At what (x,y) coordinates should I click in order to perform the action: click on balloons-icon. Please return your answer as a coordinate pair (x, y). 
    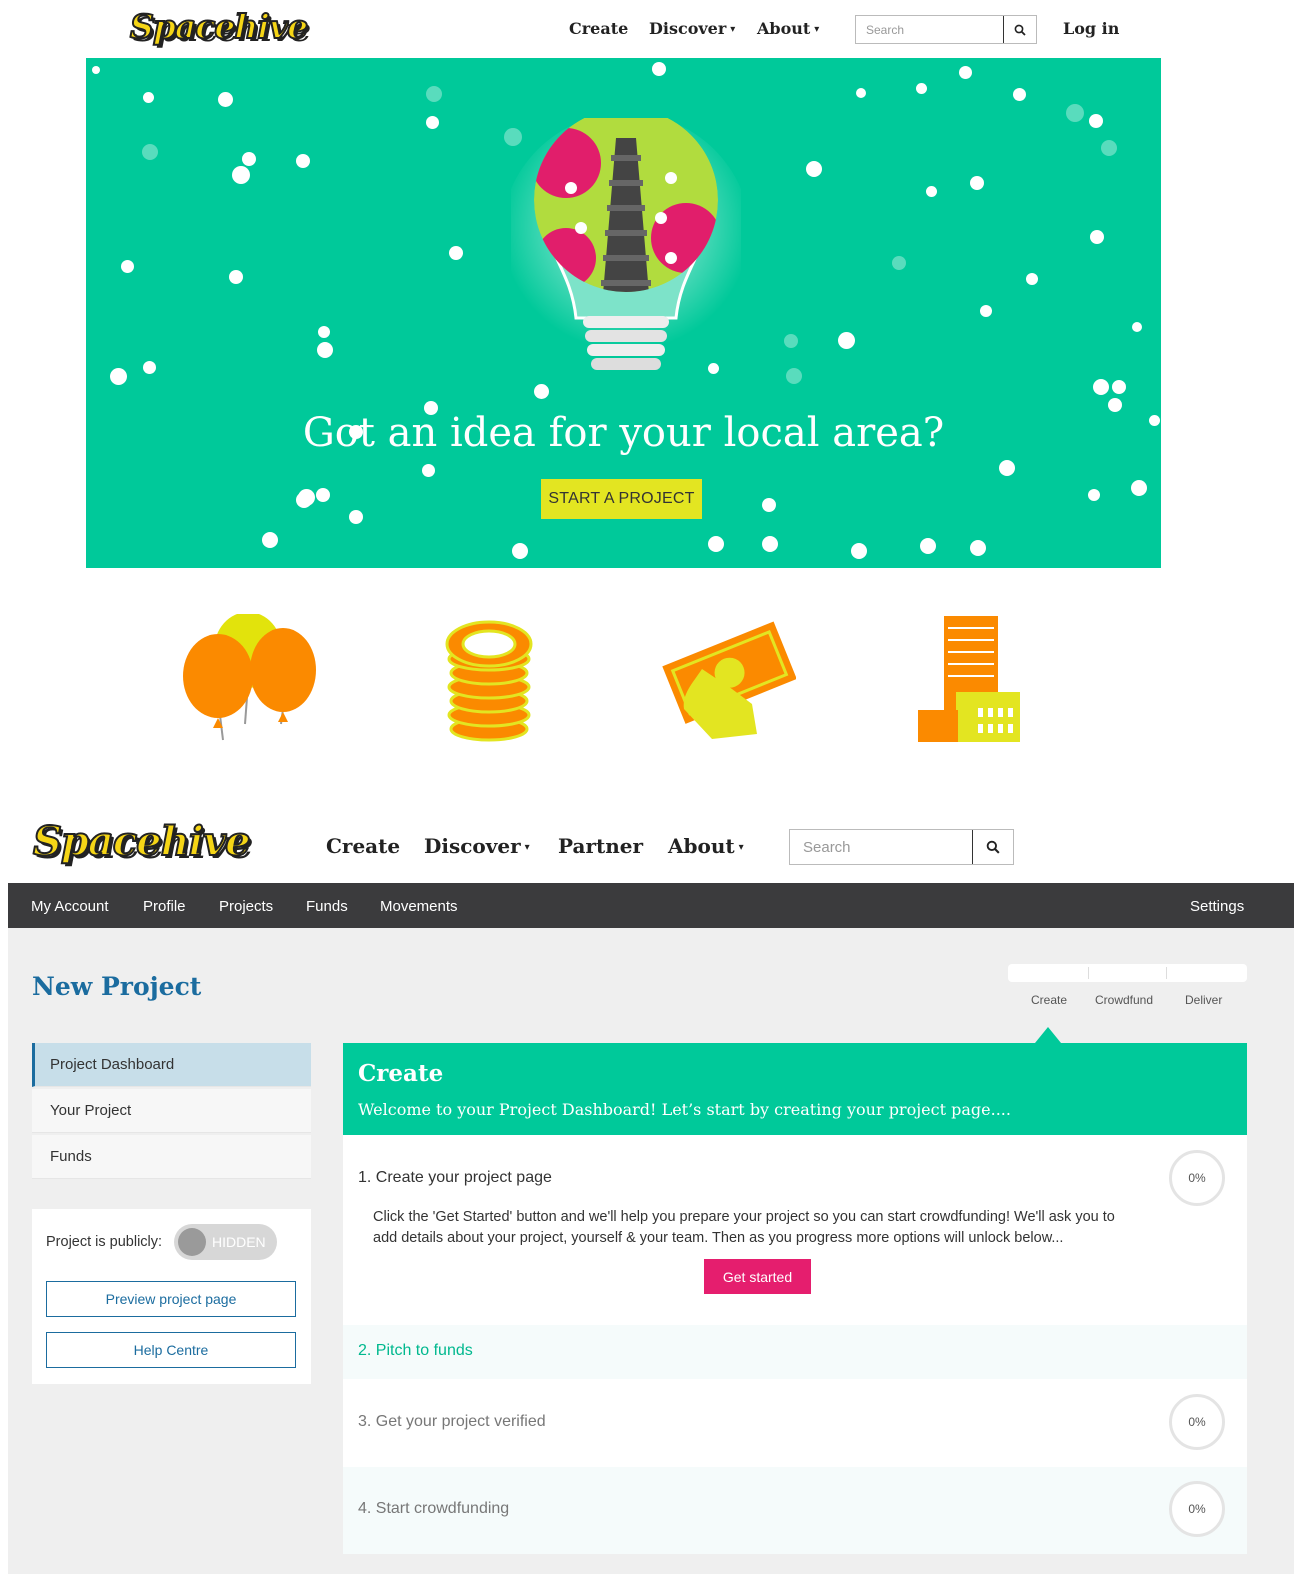
    Looking at the image, I should click on (249, 677).